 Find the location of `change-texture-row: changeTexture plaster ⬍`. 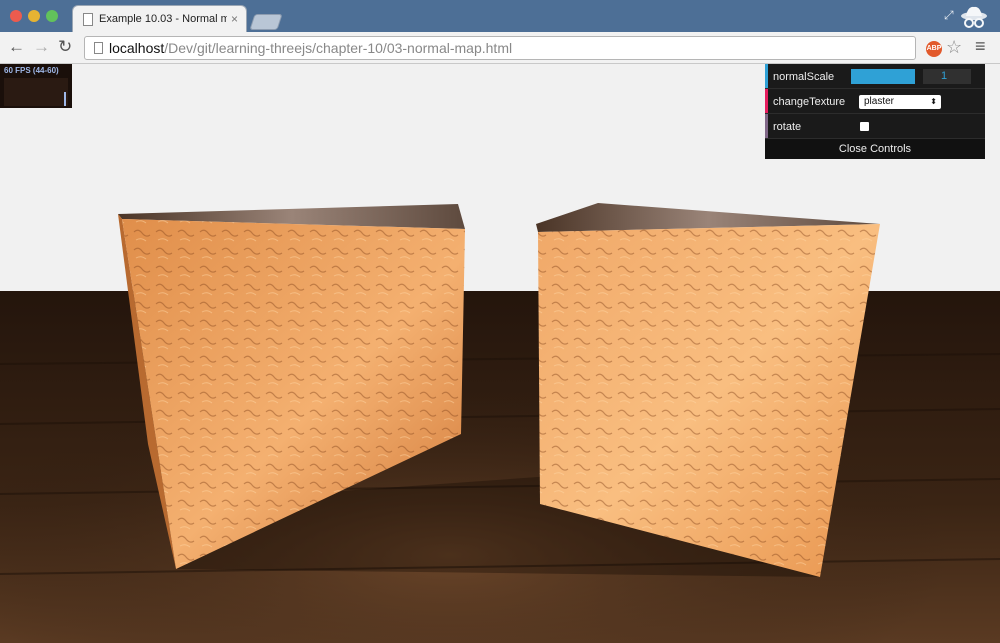

change-texture-row: changeTexture plaster ⬍ is located at coordinates (875, 101).